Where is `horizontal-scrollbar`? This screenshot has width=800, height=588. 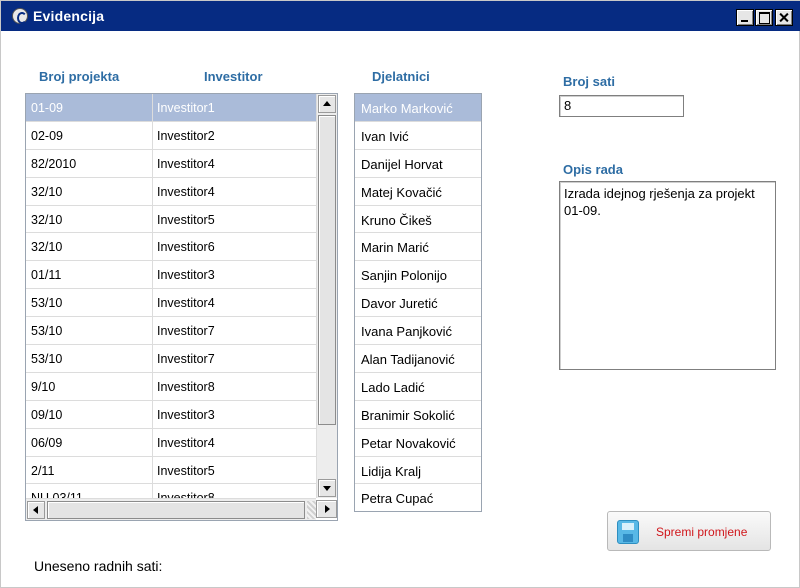 horizontal-scrollbar is located at coordinates (171, 509).